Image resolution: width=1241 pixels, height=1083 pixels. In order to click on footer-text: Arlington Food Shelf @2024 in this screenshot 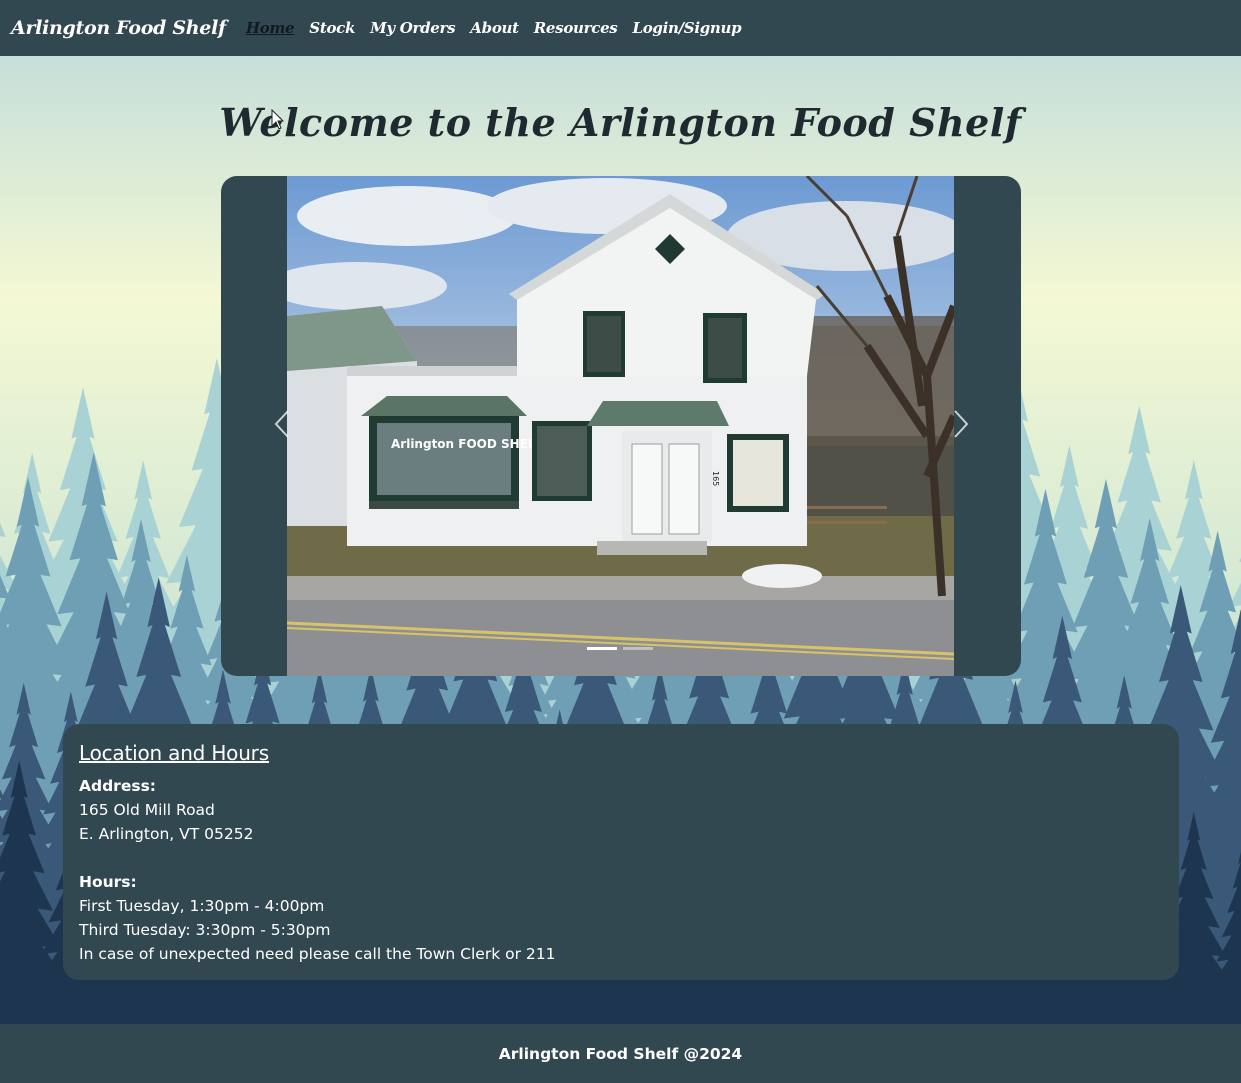, I will do `click(620, 1053)`.